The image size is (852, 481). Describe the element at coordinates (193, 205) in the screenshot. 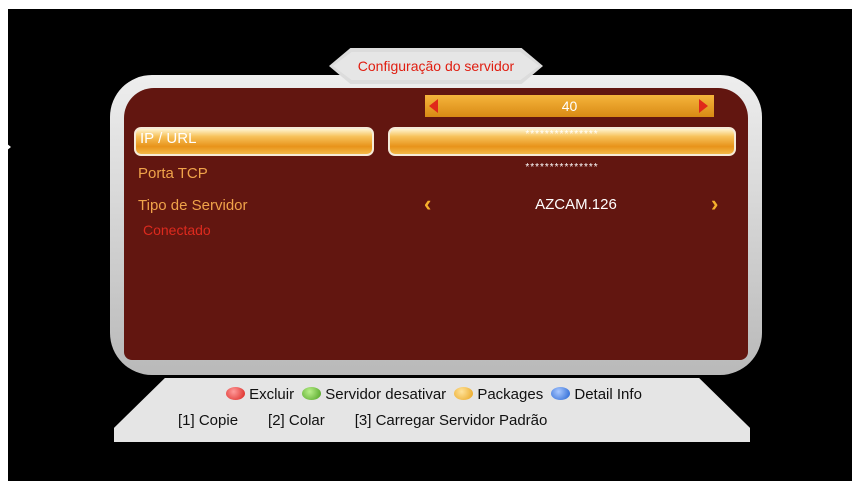

I see `server-type-label: Tipo de Servidor` at that location.